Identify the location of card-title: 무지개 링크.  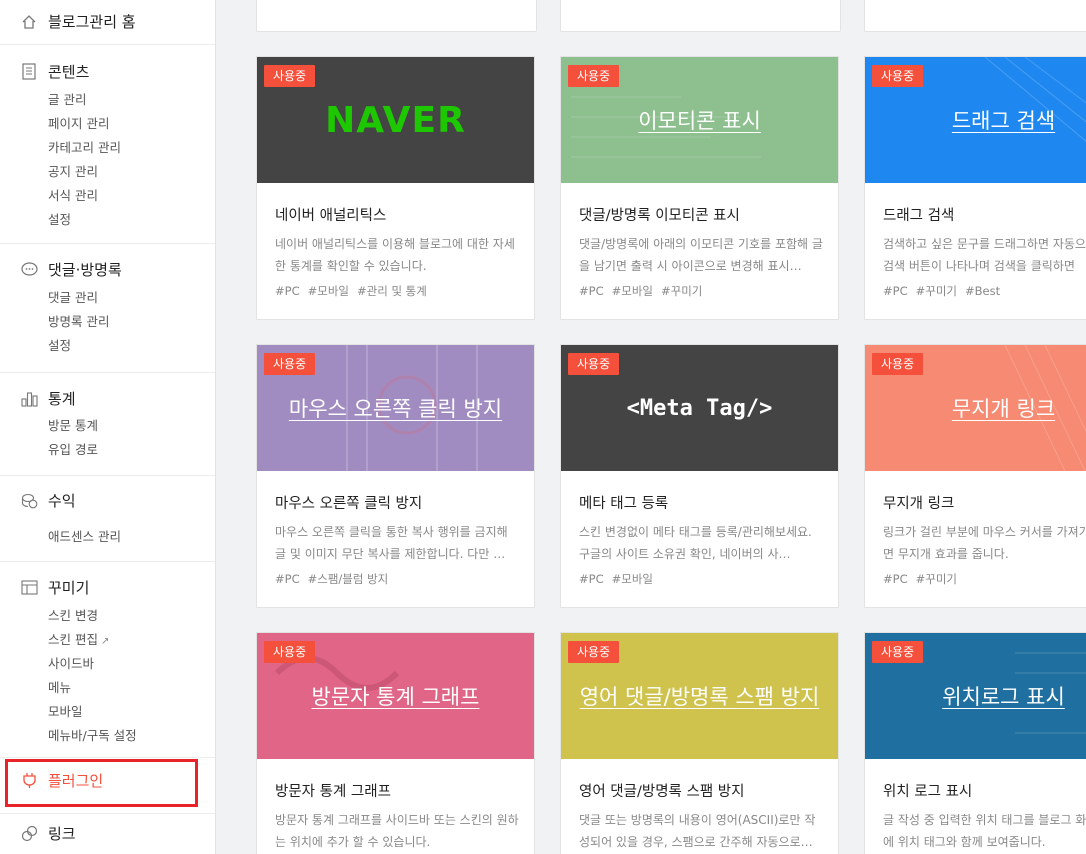
(919, 504).